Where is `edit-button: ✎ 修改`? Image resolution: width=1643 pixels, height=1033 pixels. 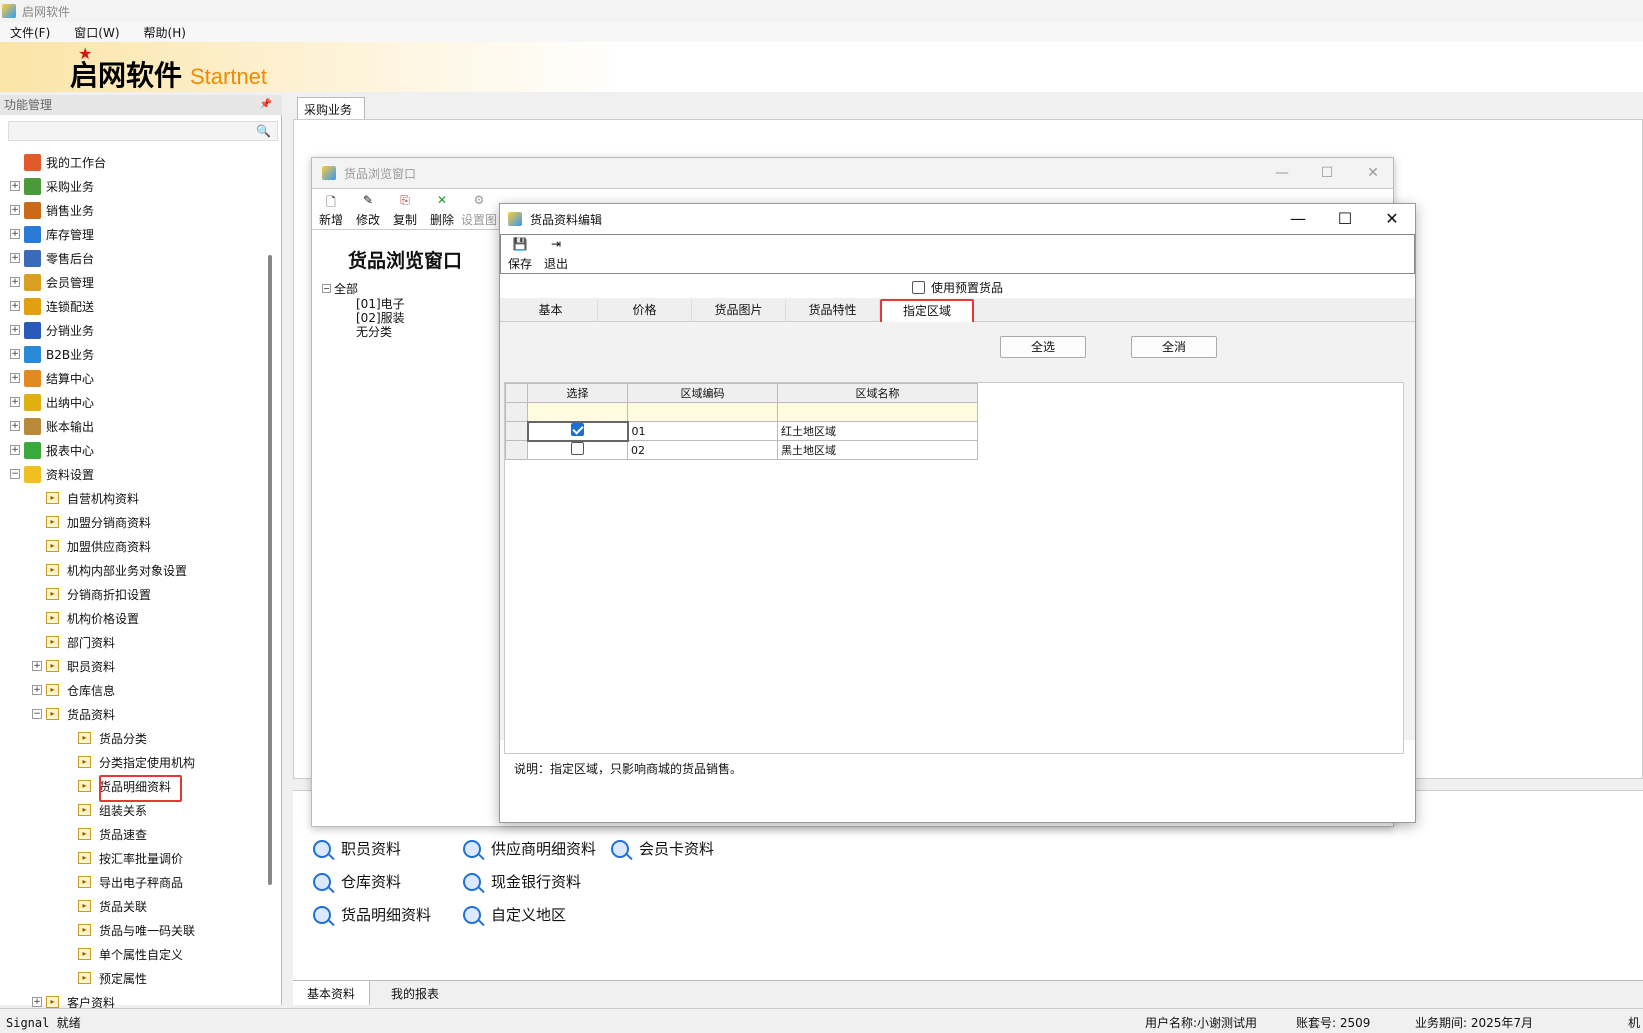
edit-button: ✎ 修改 is located at coordinates (368, 210).